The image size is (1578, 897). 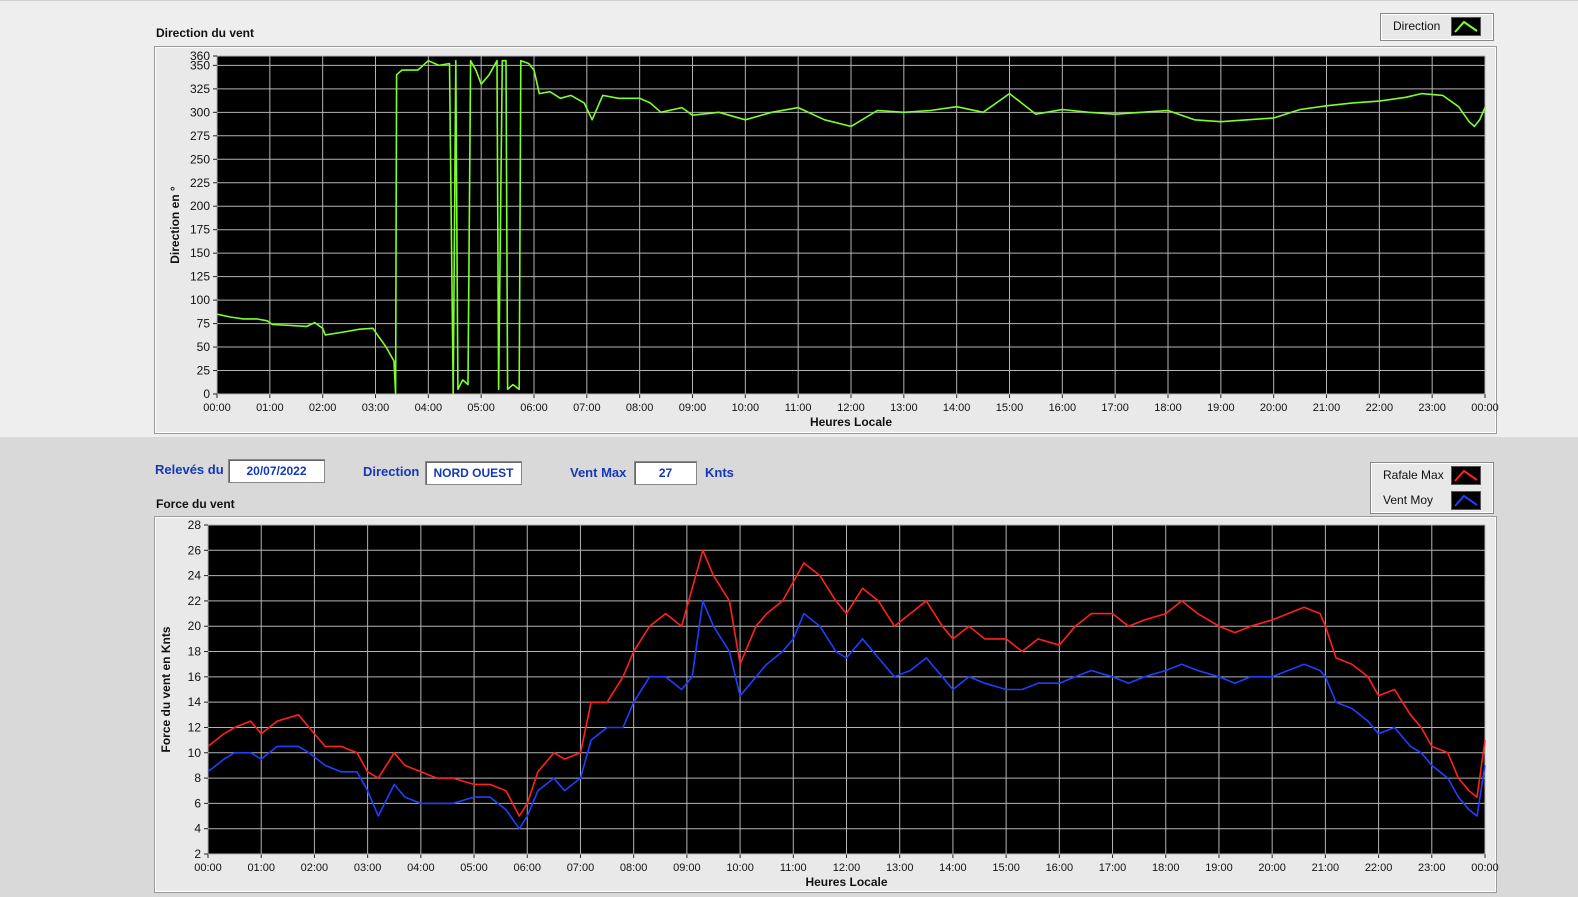 I want to click on force-y-tick-label: 14, so click(x=195, y=702).